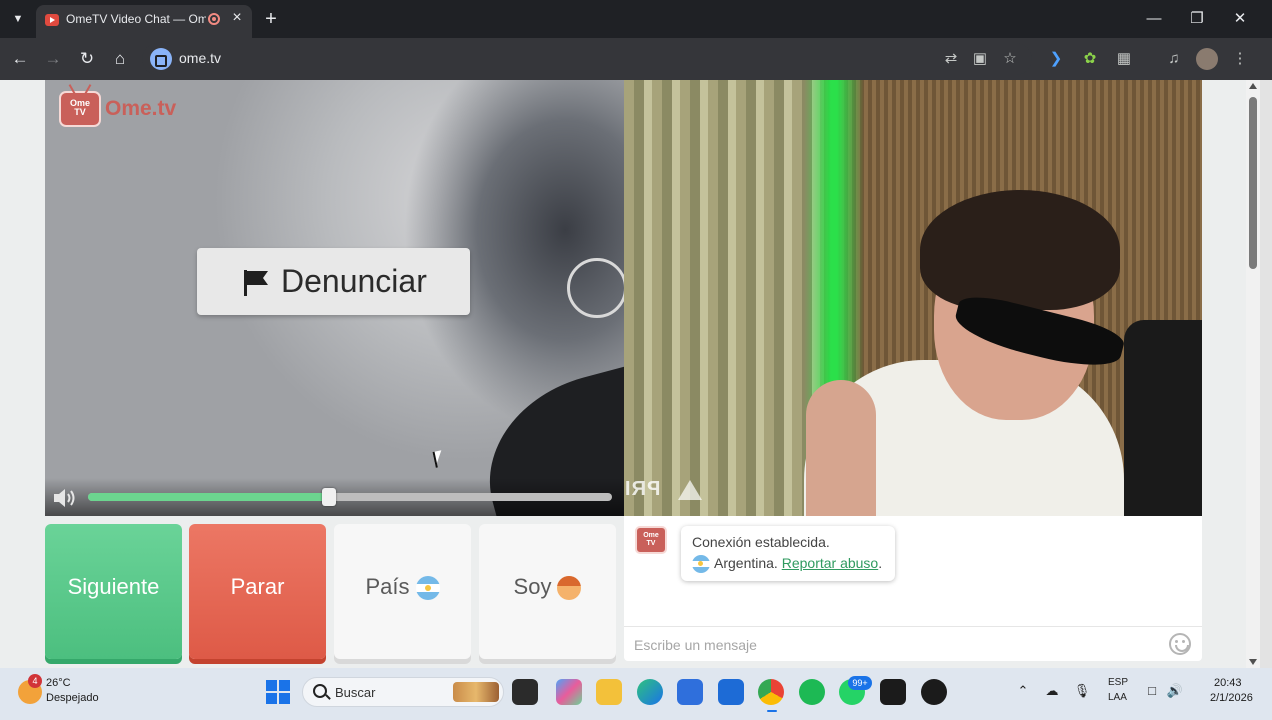  Describe the element at coordinates (271, 19) in the screenshot. I see `new-tab-button: +` at that location.